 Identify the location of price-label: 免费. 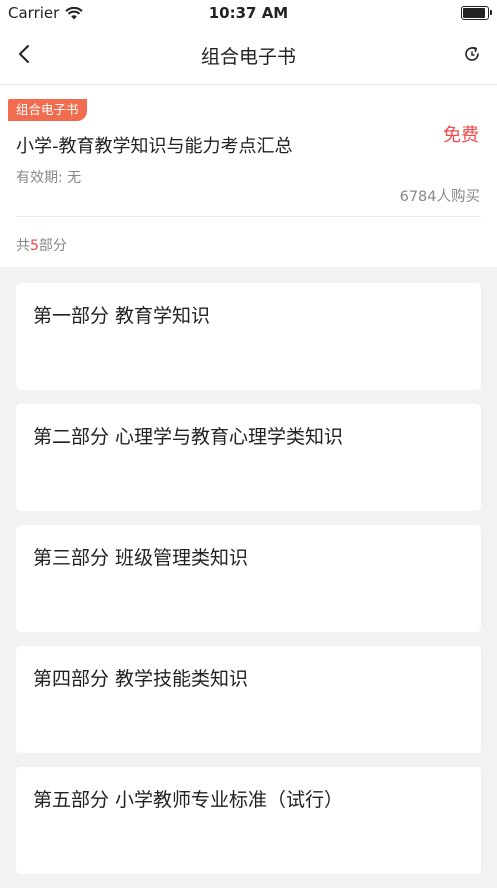
(461, 135).